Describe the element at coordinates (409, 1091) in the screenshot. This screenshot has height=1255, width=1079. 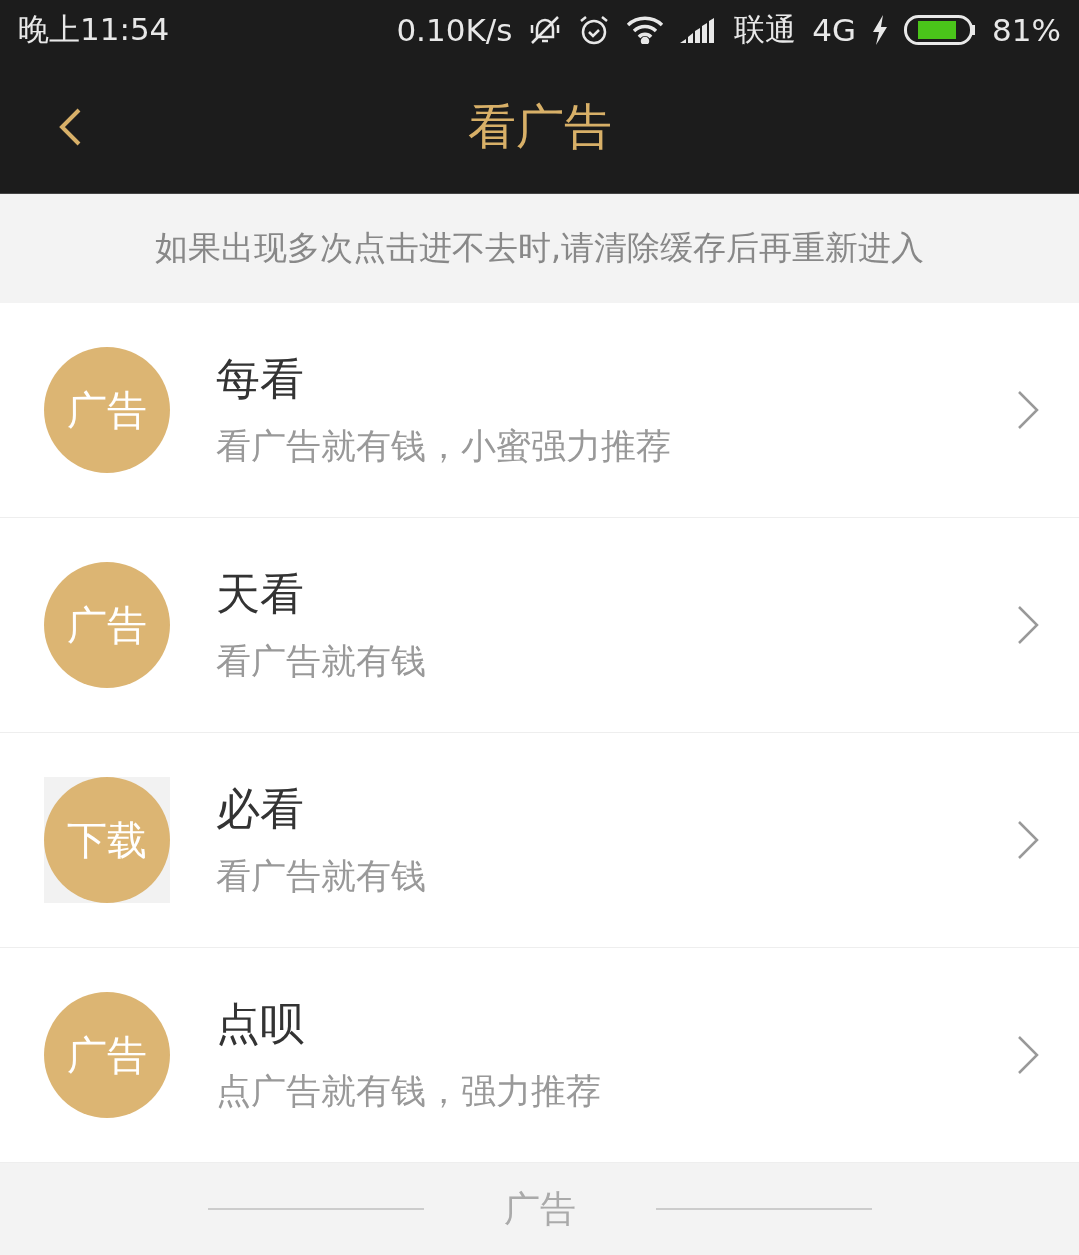
I see `item-subtitle: 点广告就有钱，强力推荐` at that location.